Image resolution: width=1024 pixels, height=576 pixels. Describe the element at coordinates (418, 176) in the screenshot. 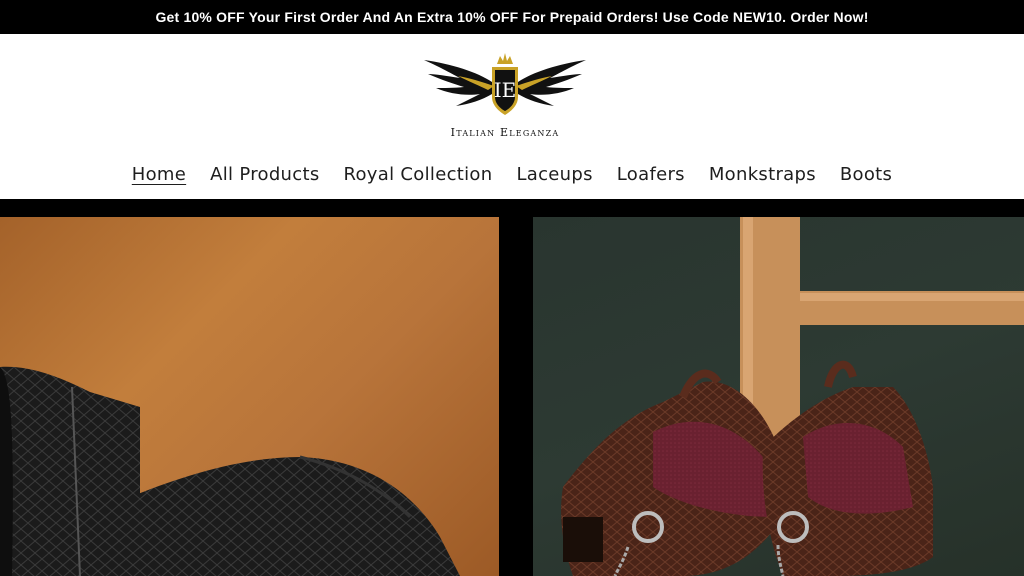

I see `nav-item-royal-collection: Royal Collection` at that location.